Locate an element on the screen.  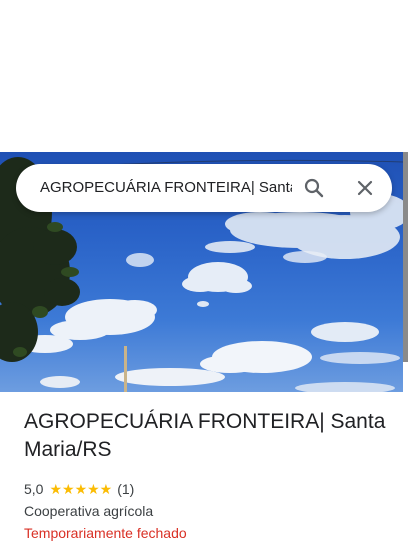
close-icon is located at coordinates (365, 188).